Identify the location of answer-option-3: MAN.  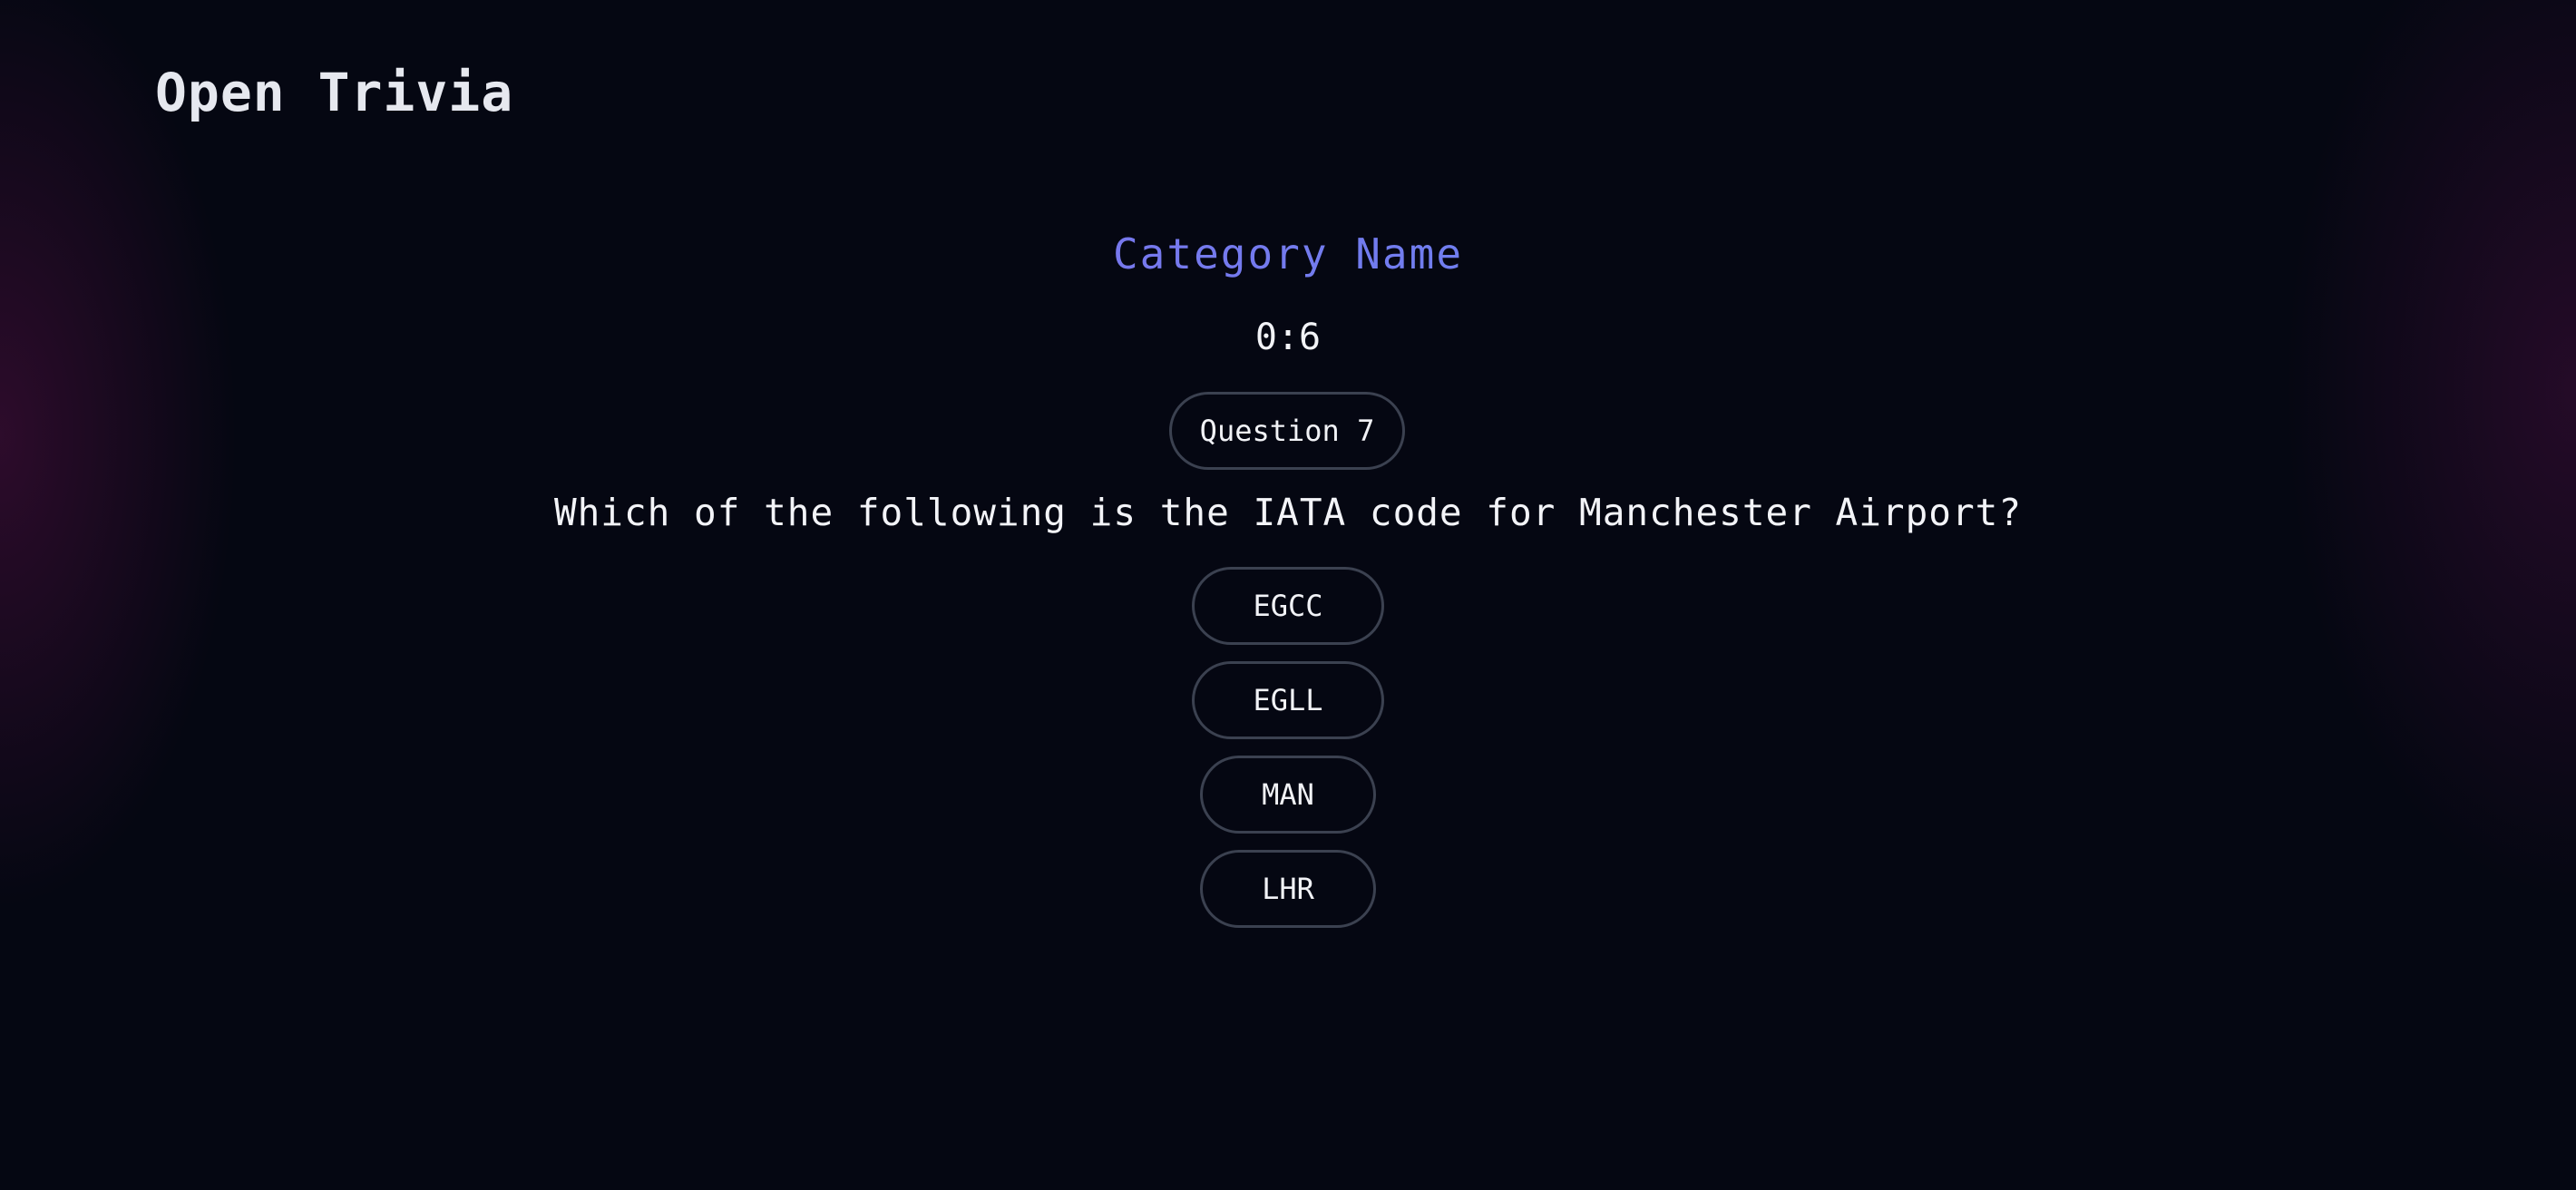
(1288, 795).